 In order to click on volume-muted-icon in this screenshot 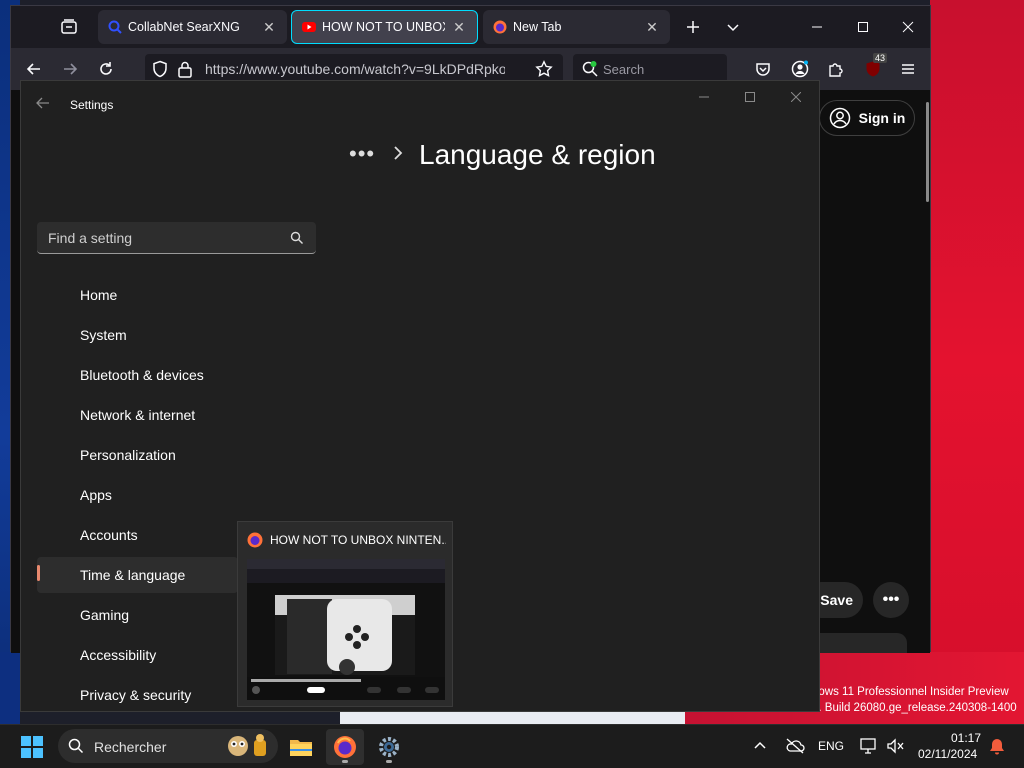, I will do `click(896, 746)`.